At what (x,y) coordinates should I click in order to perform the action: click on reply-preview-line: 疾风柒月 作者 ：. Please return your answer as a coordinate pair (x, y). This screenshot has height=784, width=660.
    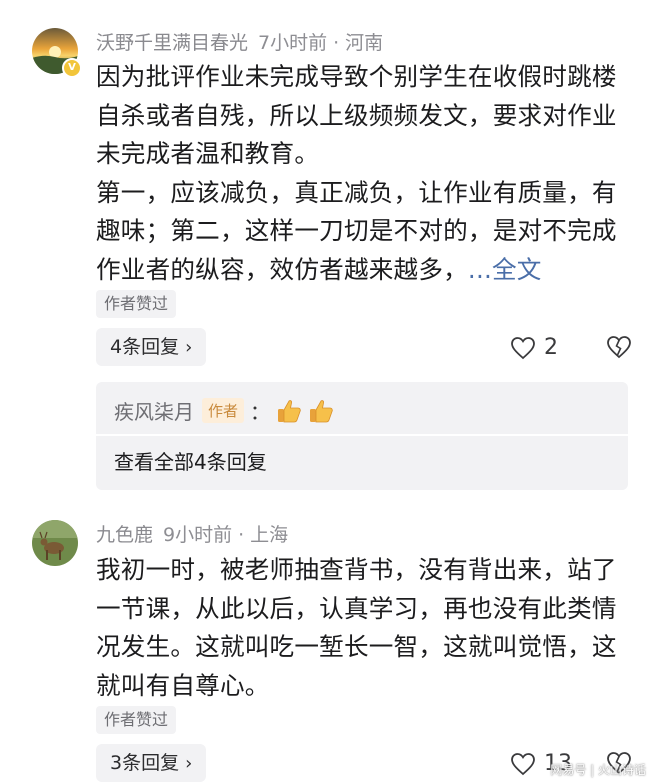
    Looking at the image, I should click on (227, 410).